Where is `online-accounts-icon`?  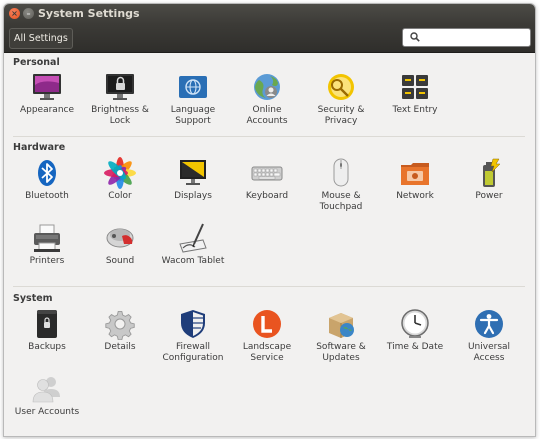 online-accounts-icon is located at coordinates (267, 87).